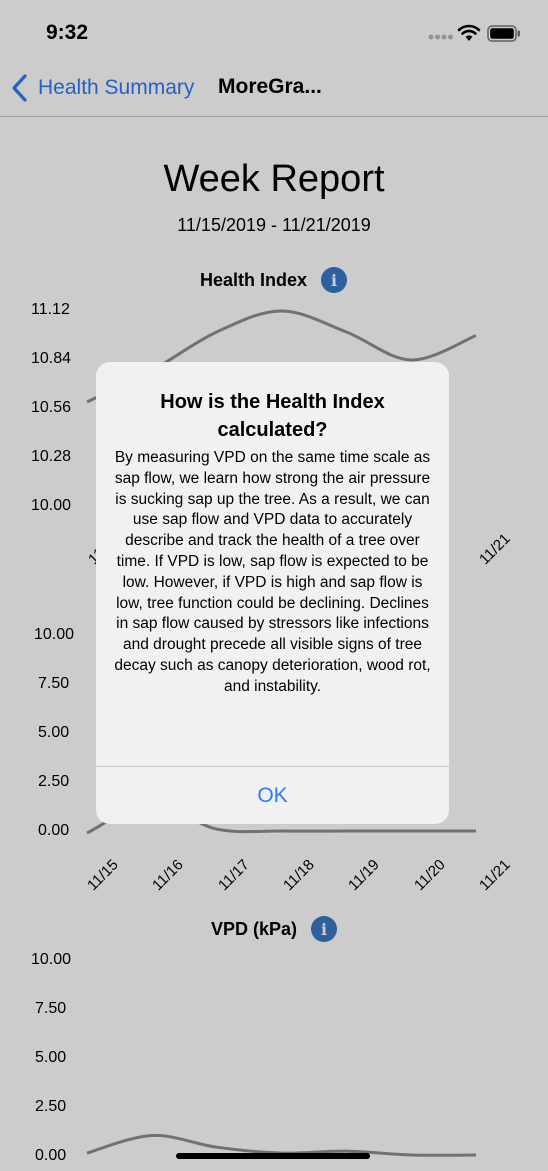  Describe the element at coordinates (272, 416) in the screenshot. I see `alert-title: How is the Health Index calculated?` at that location.